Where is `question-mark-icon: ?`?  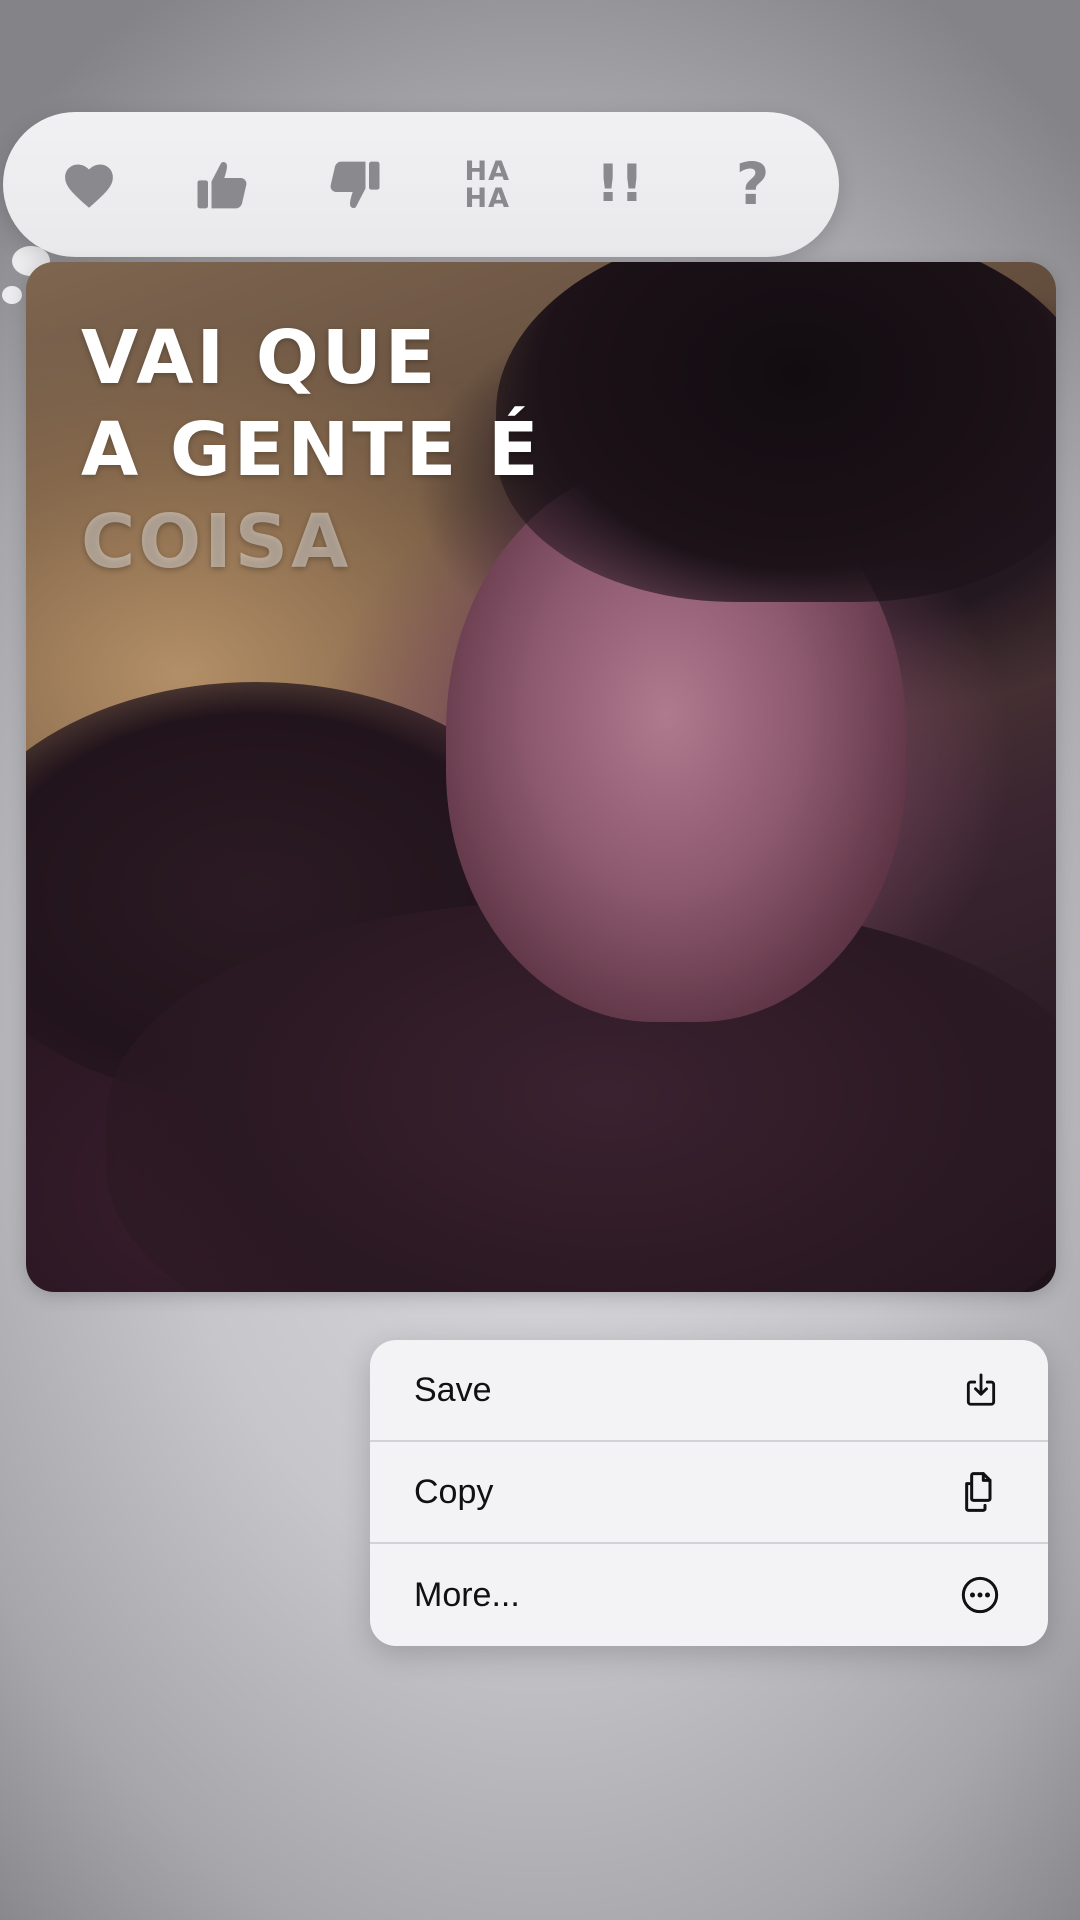
question-mark-icon: ? is located at coordinates (752, 184).